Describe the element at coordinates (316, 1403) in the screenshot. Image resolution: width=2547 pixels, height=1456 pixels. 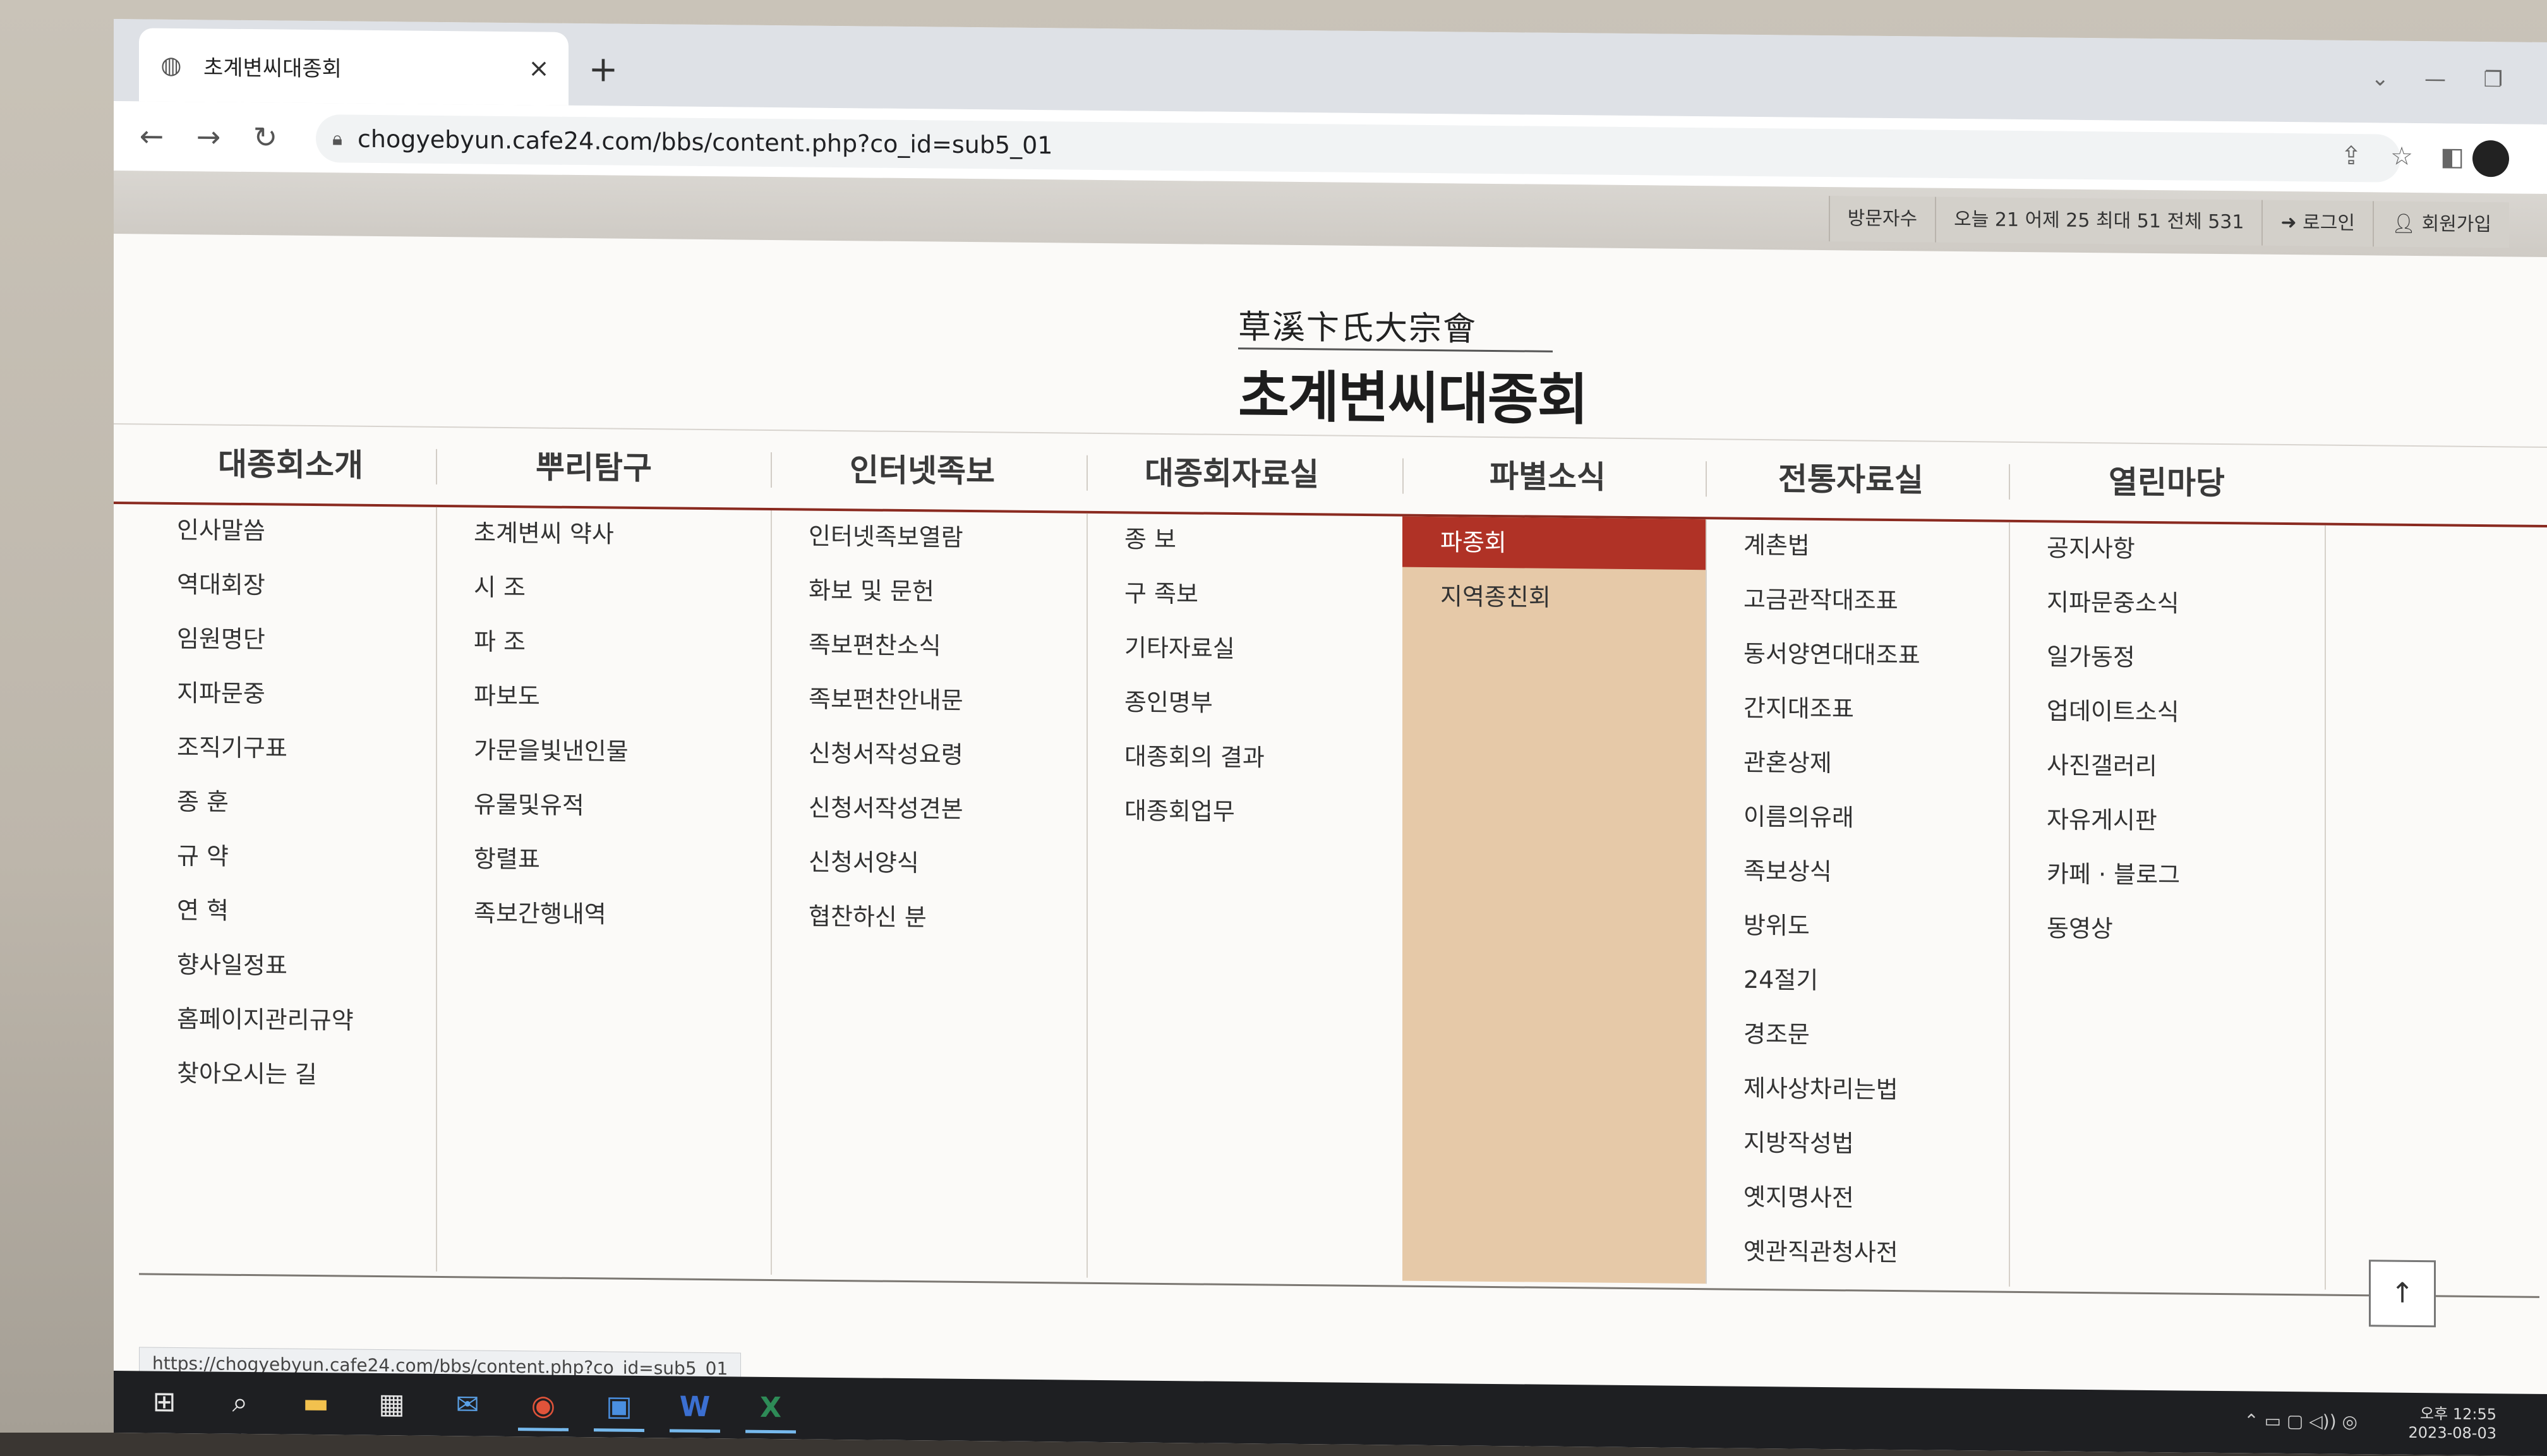
I see `file-explorer-icon: ▬` at that location.